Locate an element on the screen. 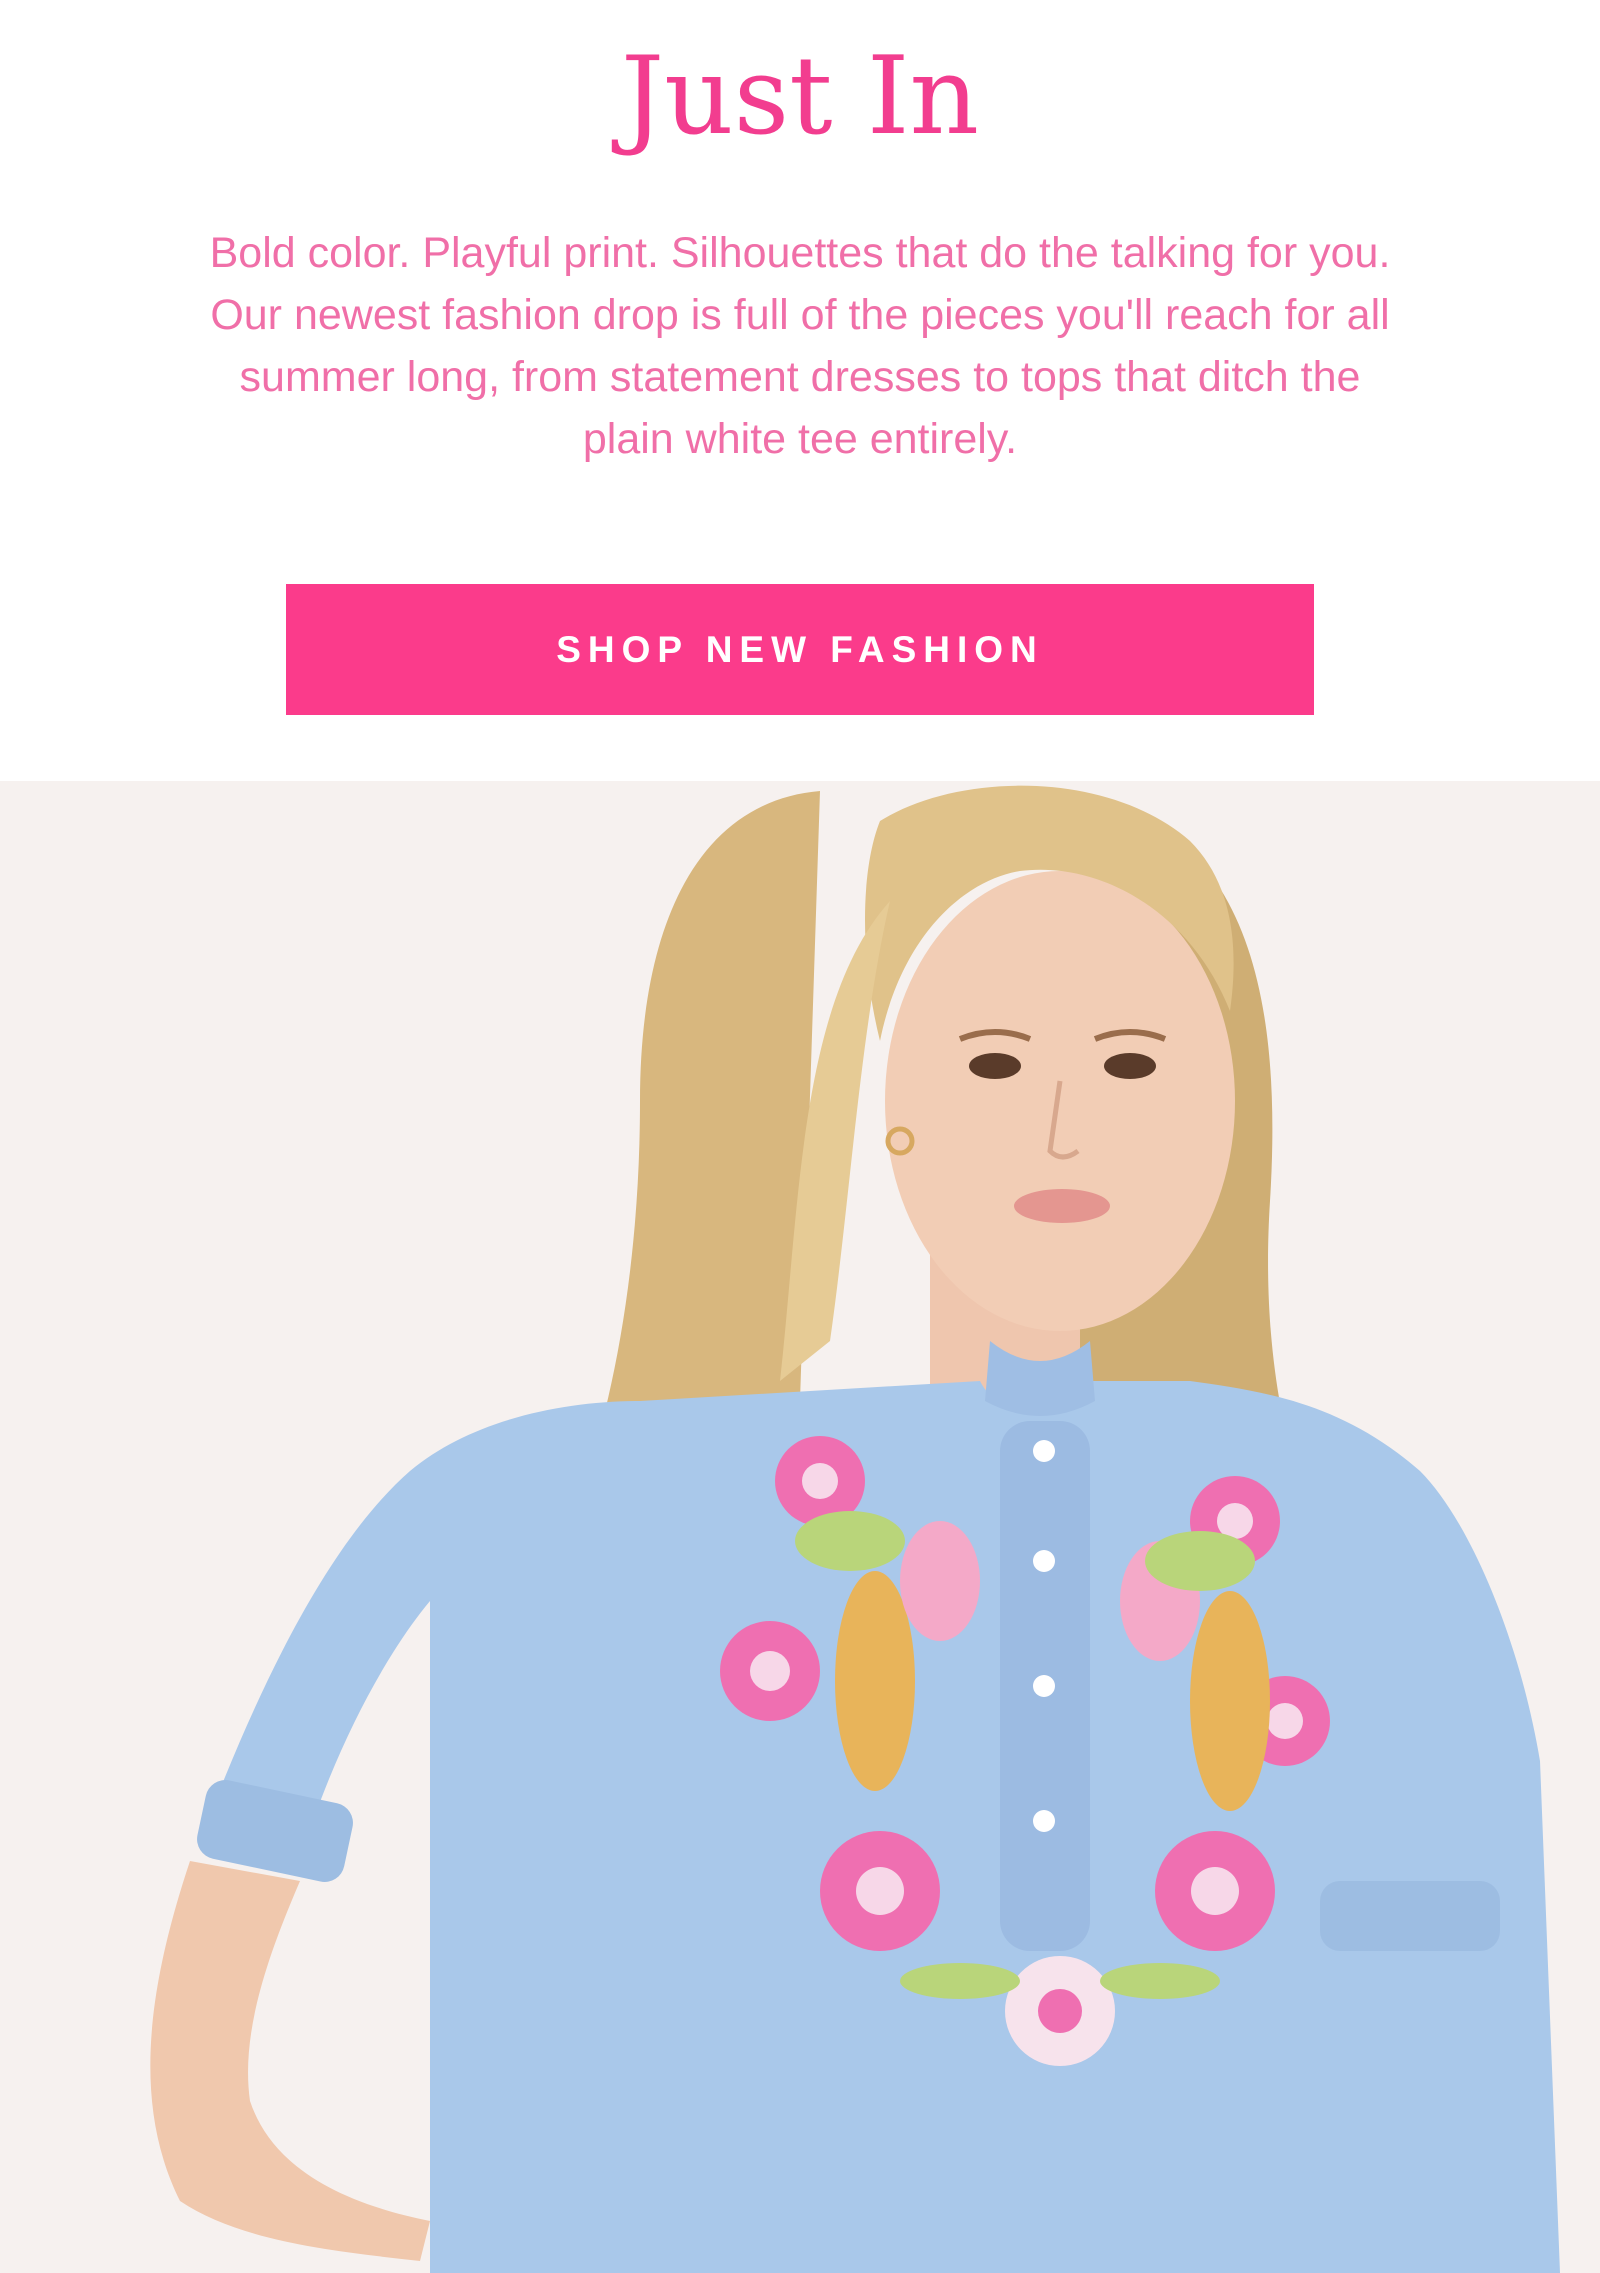 Image resolution: width=1600 pixels, height=2273 pixels. shop-new-fashion-button: SHOP NEW FASHION is located at coordinates (800, 649).